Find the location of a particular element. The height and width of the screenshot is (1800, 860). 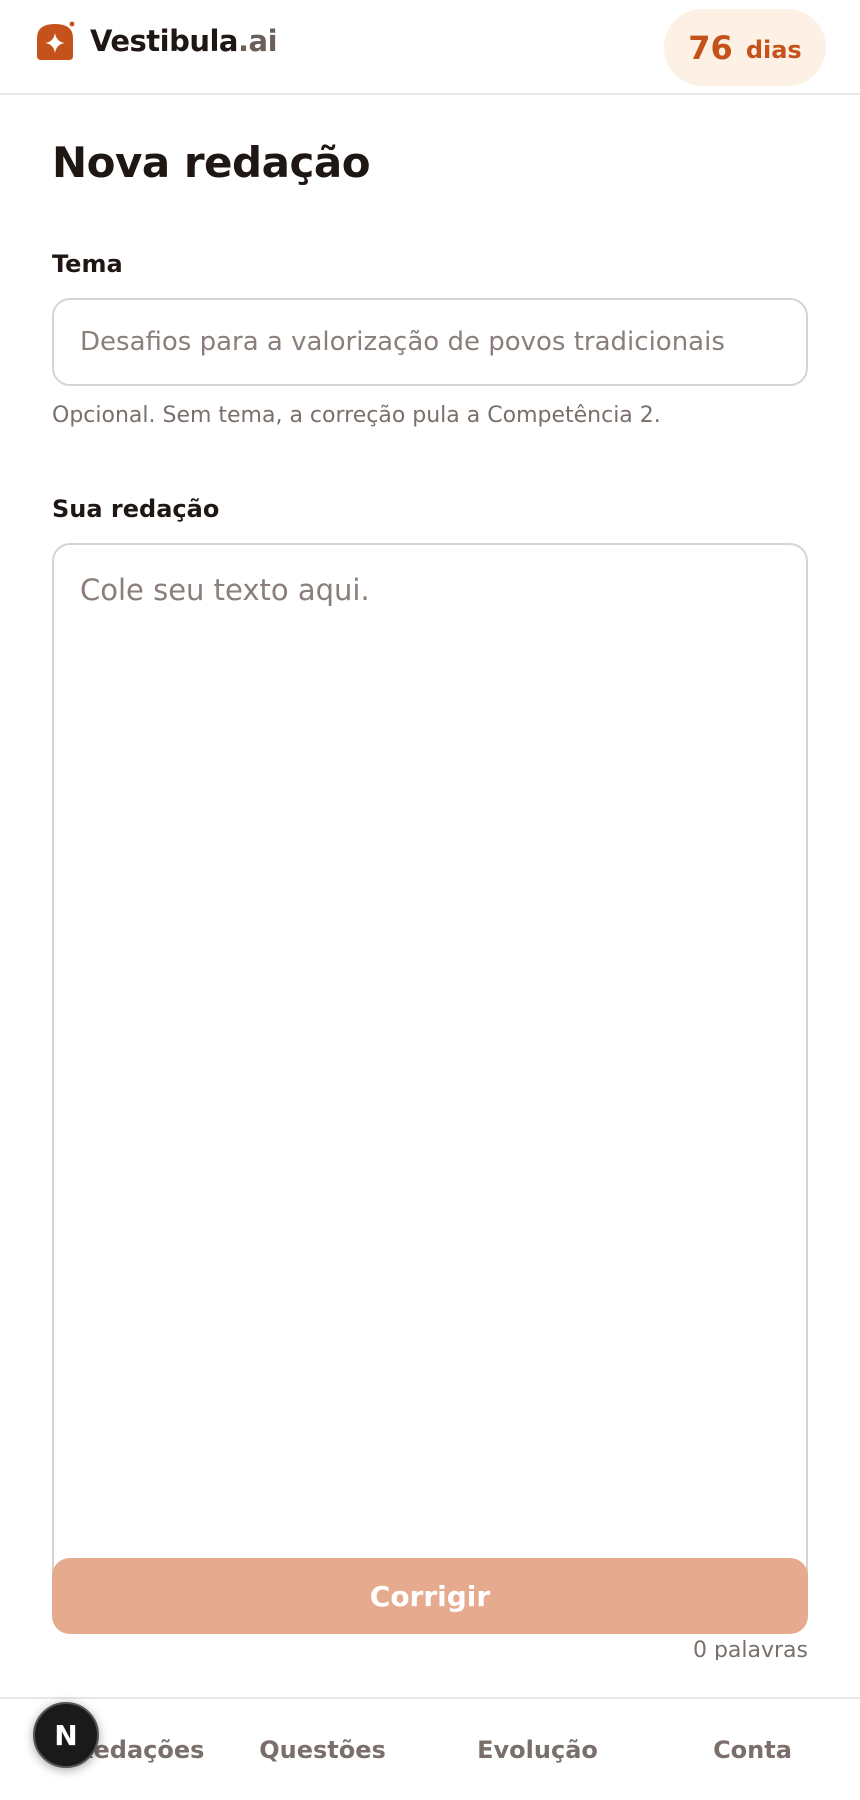

brand: Vestibula.ai is located at coordinates (156, 41).